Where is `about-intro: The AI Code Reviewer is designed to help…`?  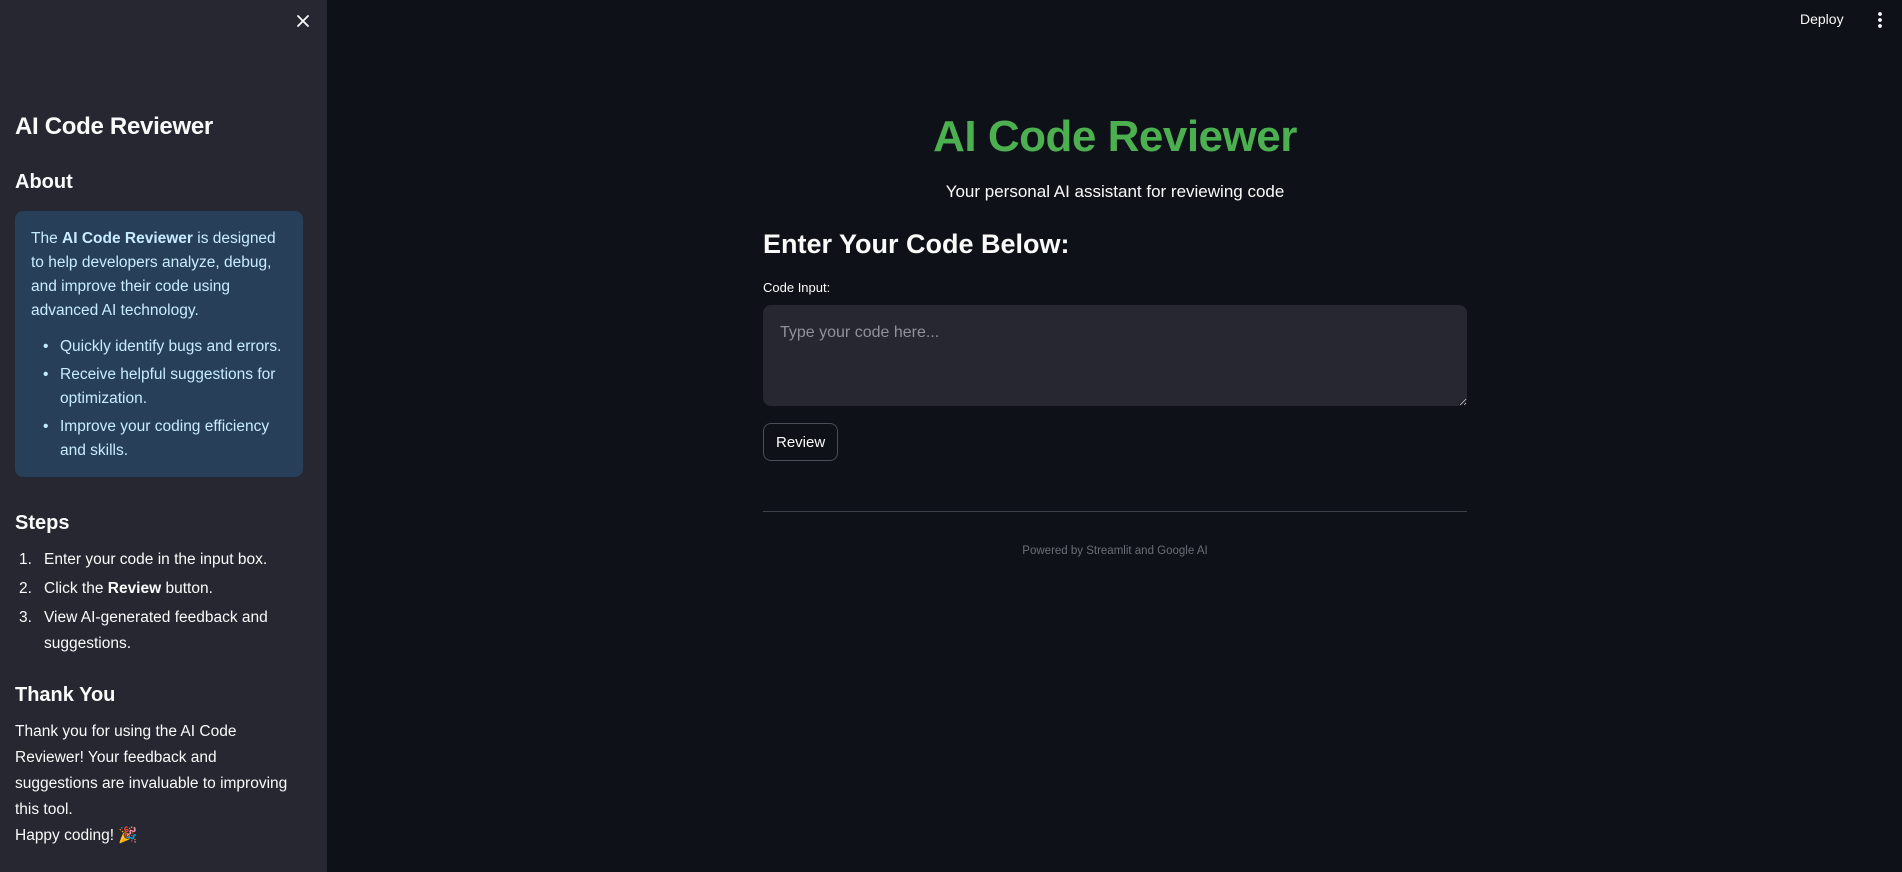 about-intro: The AI Code Reviewer is designed to help… is located at coordinates (159, 275).